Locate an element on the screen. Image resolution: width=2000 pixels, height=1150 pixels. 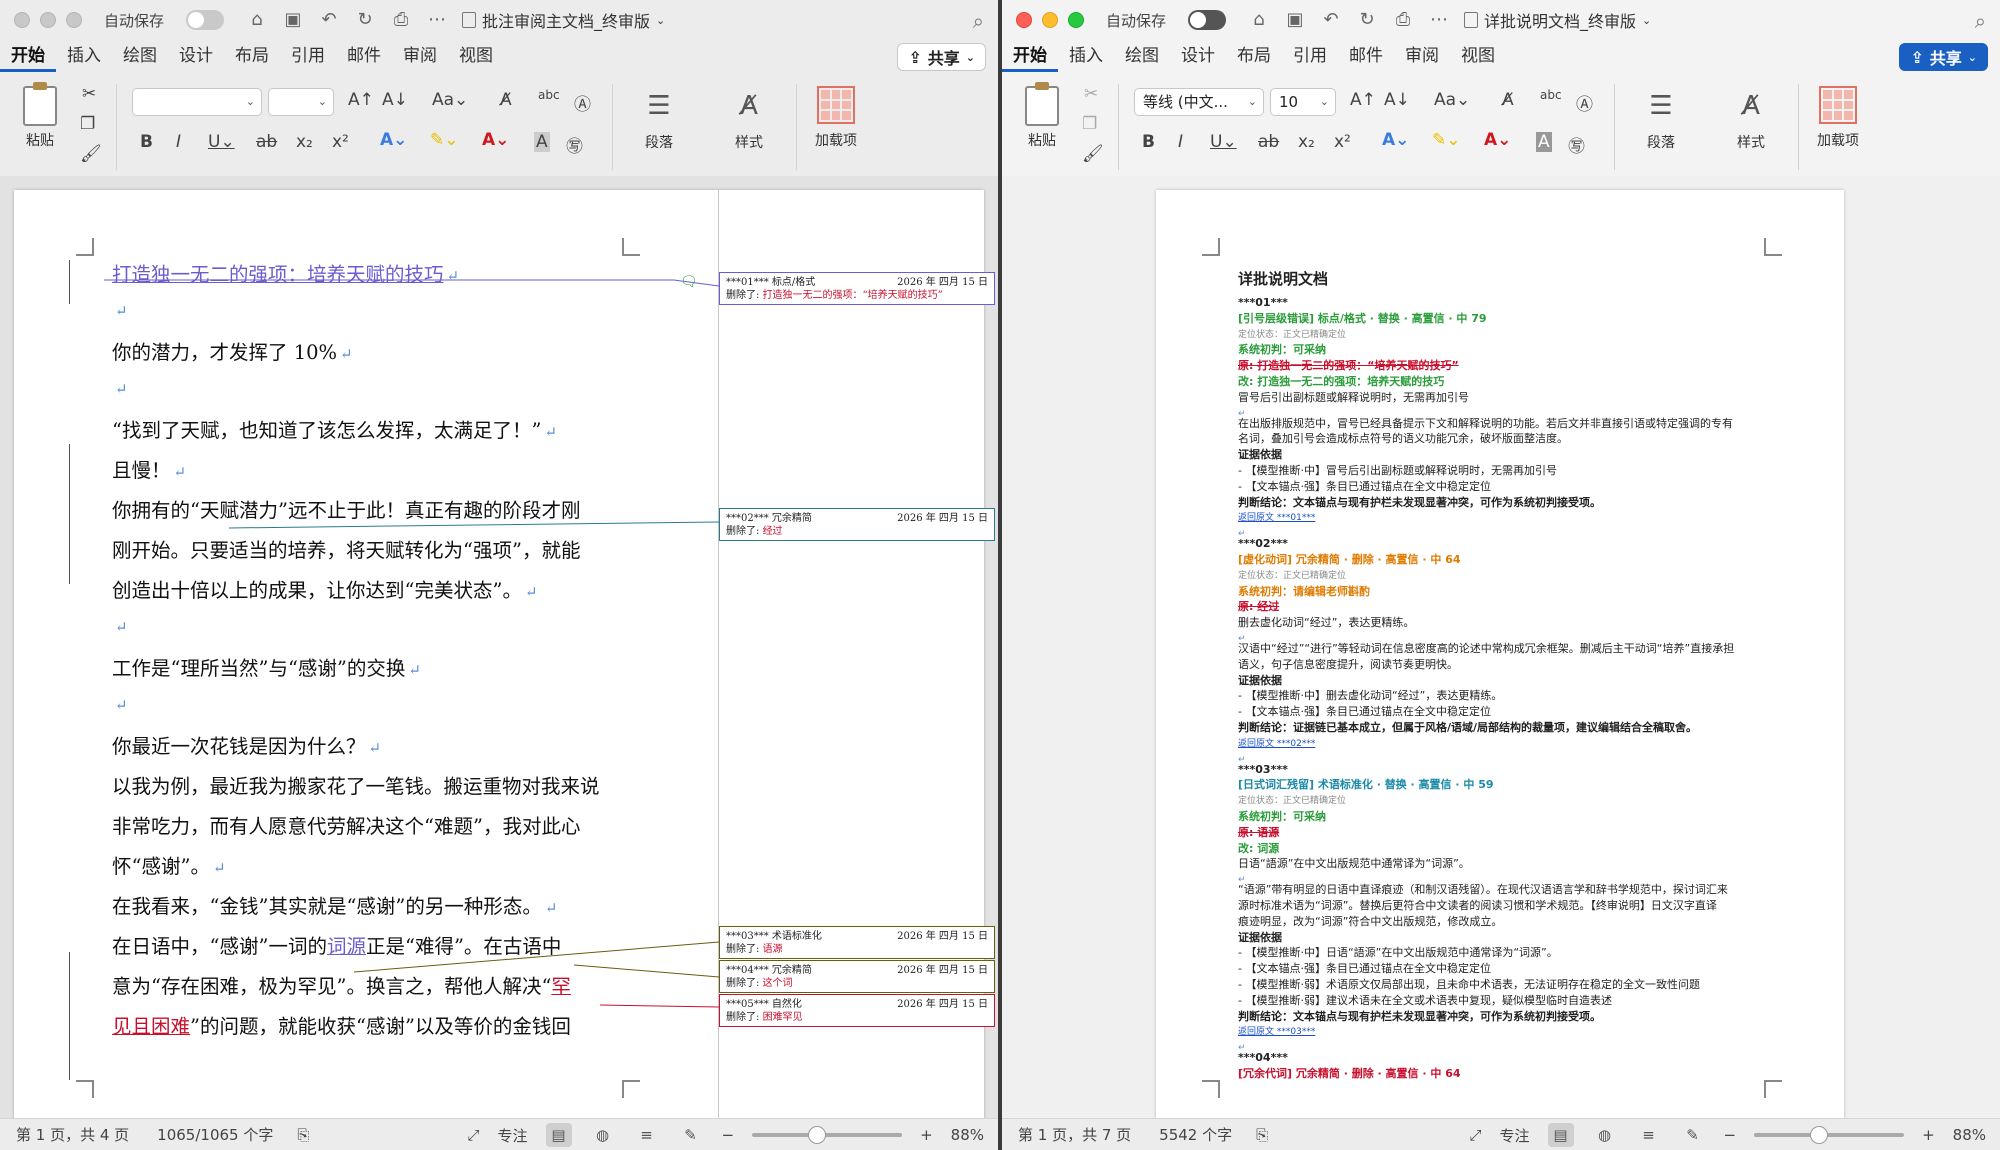
comment-balloon: ***05*** 自然化 2026 年 四月 15 日删除了: 困难罕见 is located at coordinates (857, 1010).